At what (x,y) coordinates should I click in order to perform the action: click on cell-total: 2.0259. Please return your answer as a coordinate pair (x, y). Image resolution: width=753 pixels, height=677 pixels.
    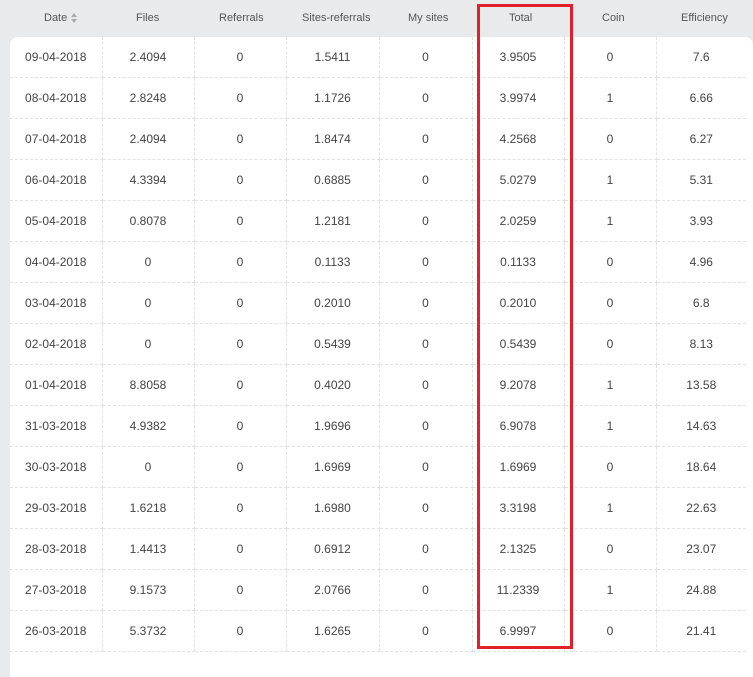
    Looking at the image, I should click on (518, 221).